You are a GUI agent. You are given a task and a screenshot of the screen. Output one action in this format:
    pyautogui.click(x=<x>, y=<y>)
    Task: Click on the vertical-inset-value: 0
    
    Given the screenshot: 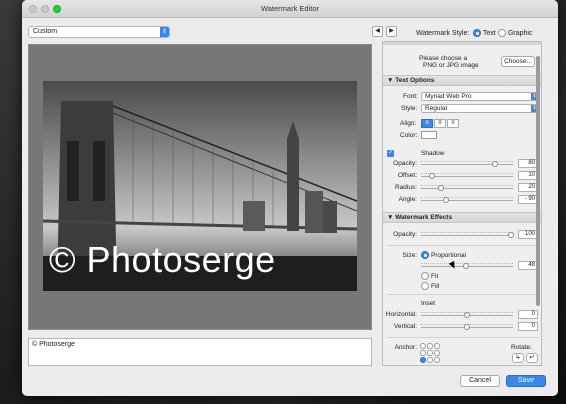 What is the action you would take?
    pyautogui.click(x=528, y=326)
    